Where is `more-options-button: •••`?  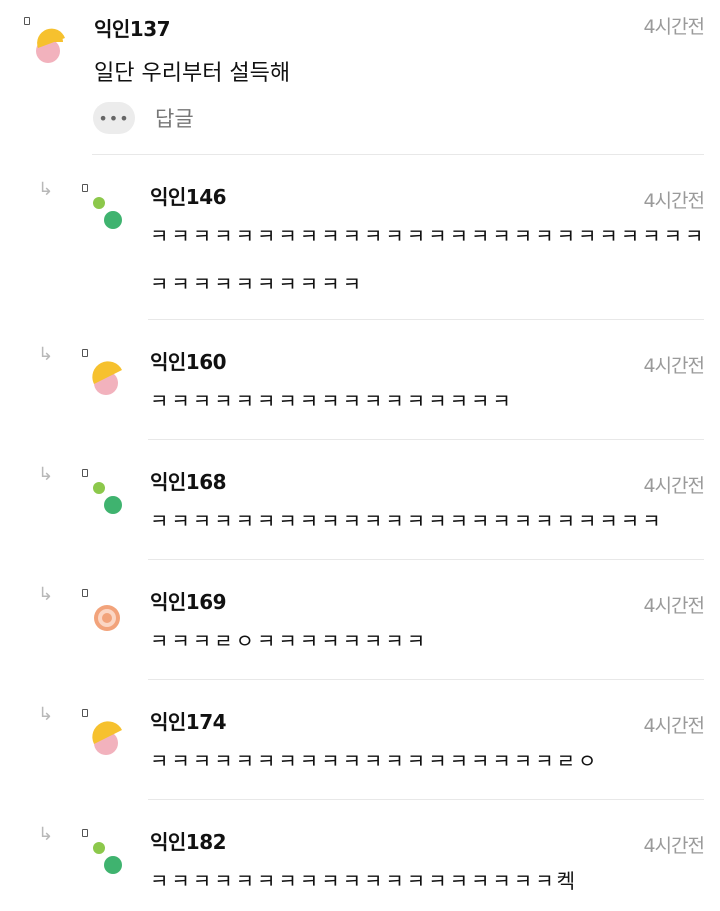
more-options-button: ••• is located at coordinates (114, 118).